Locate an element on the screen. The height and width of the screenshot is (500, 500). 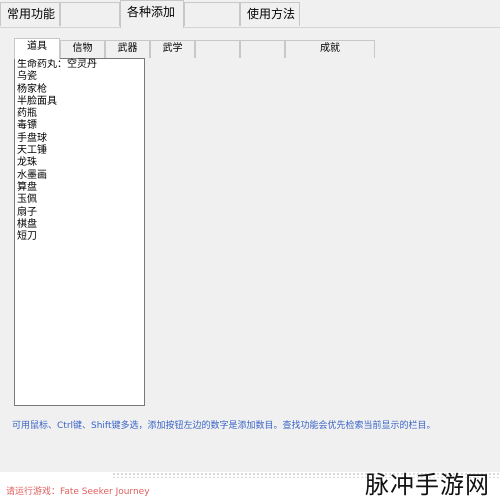
list-item: 棋盘 is located at coordinates (79, 225).